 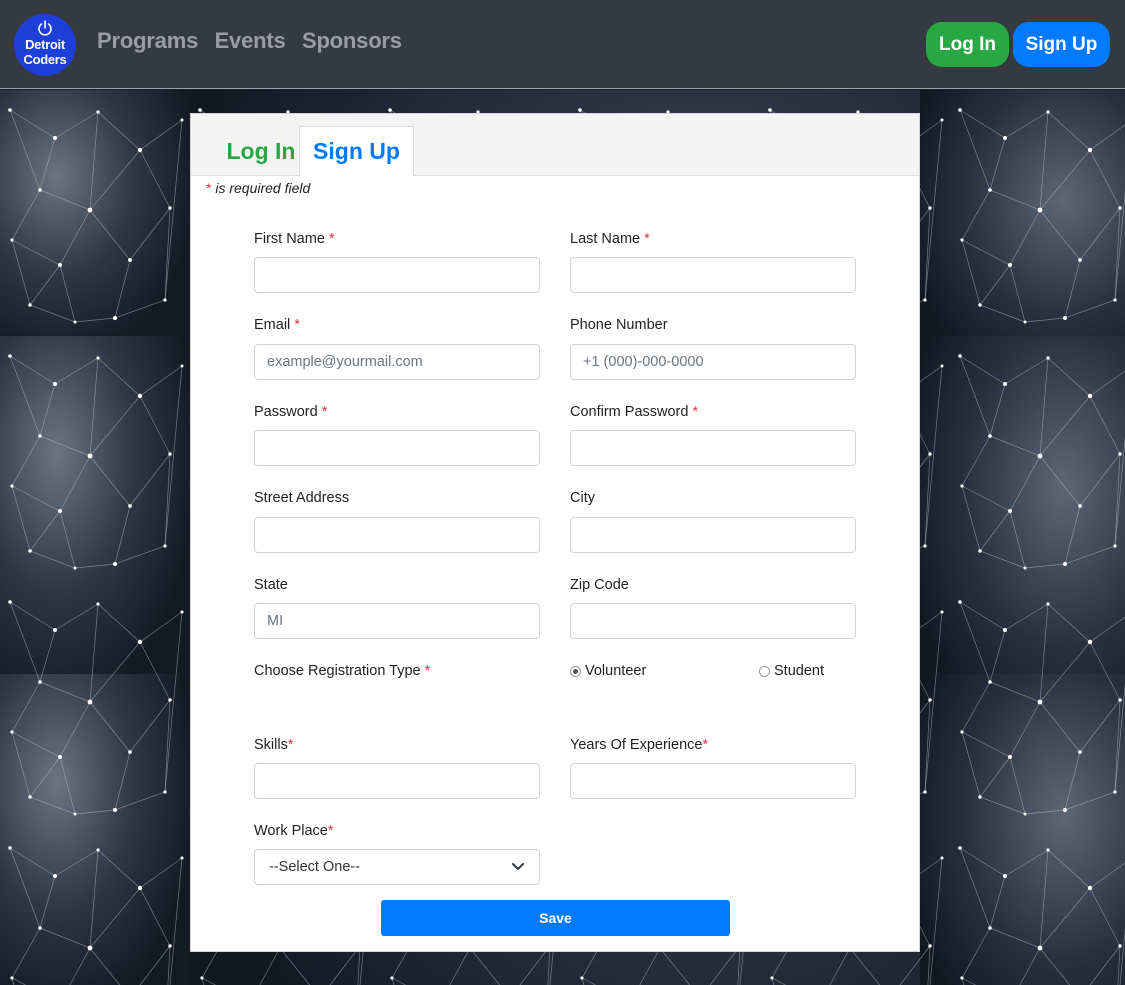 What do you see at coordinates (799, 671) in the screenshot?
I see `radio-student-label: Student` at bounding box center [799, 671].